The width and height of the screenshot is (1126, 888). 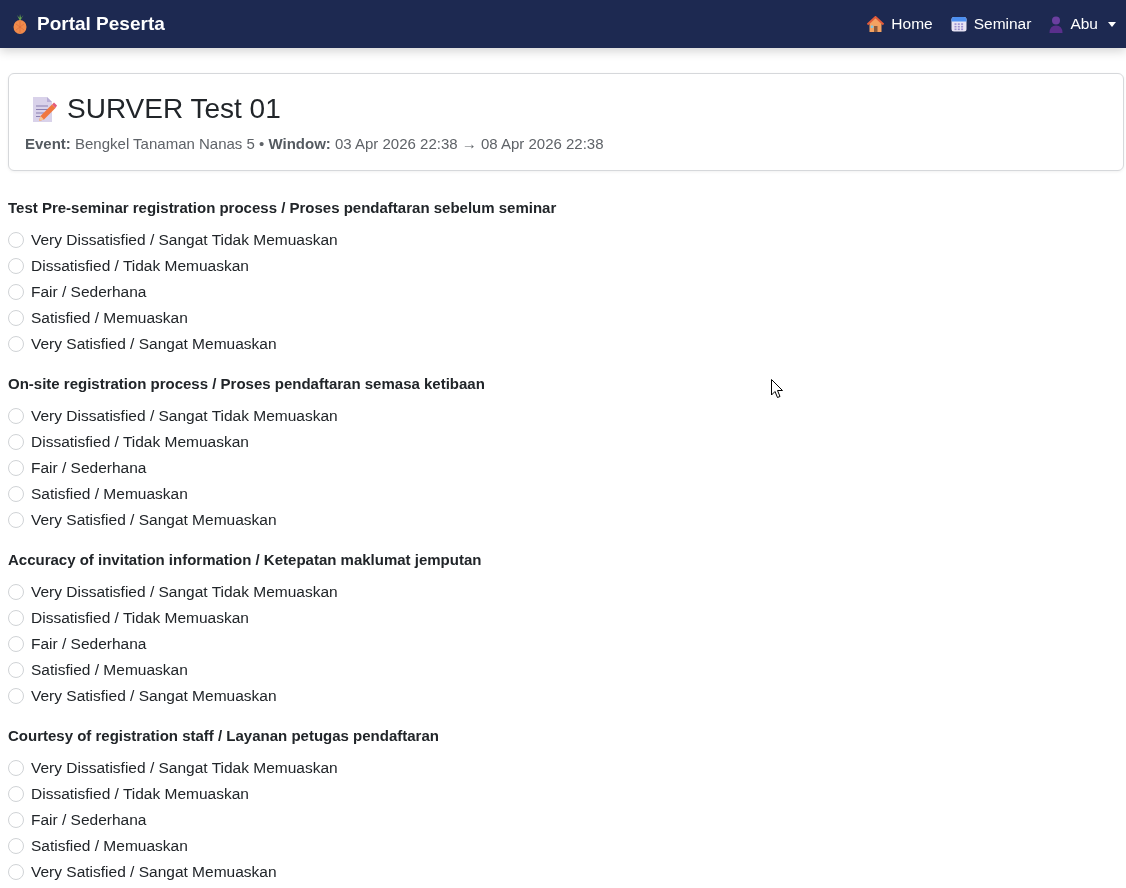 What do you see at coordinates (876, 24) in the screenshot?
I see `house-icon` at bounding box center [876, 24].